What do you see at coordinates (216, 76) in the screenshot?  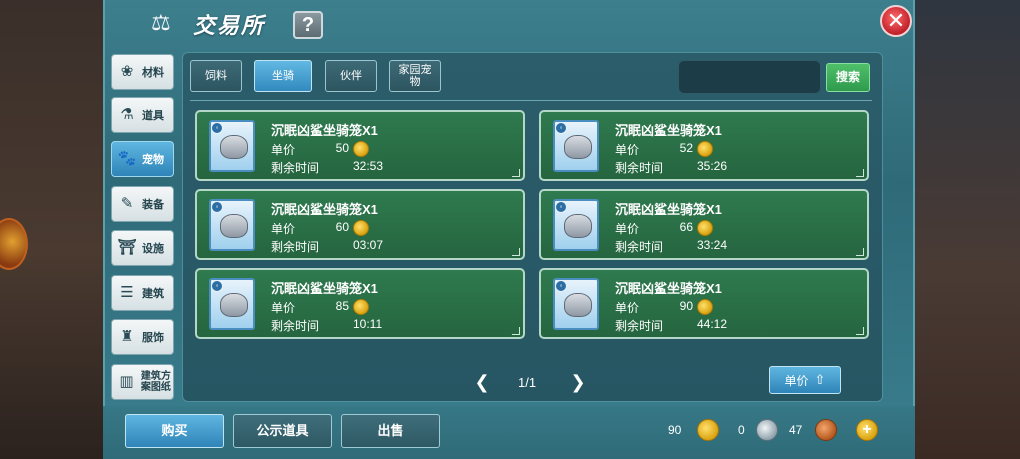 I see `tab-feed: 饲料` at bounding box center [216, 76].